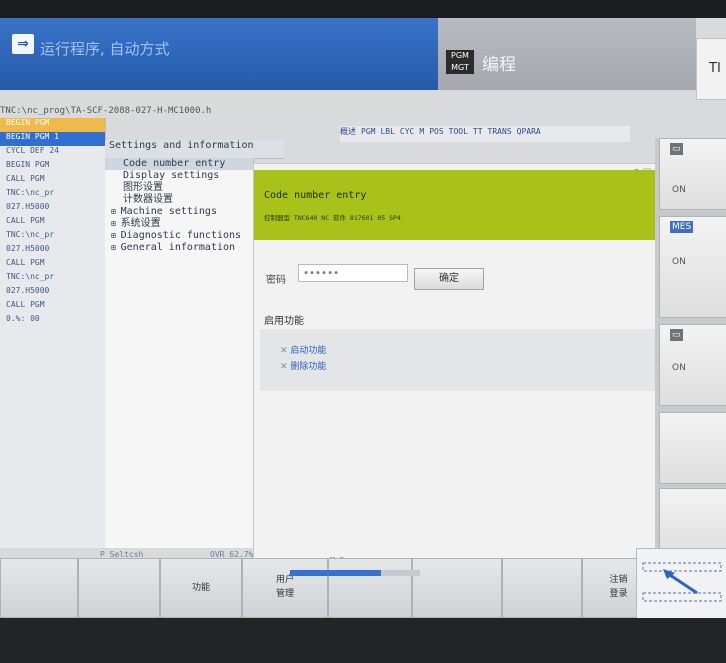 The image size is (726, 663). What do you see at coordinates (348, 131) in the screenshot?
I see `status-tab: 概述` at bounding box center [348, 131].